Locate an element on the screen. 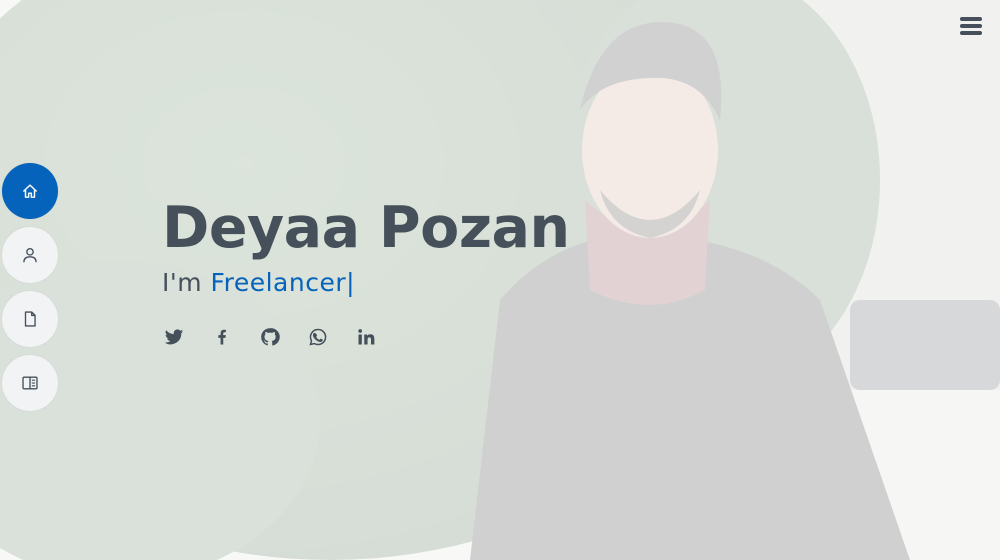 Image resolution: width=1000 pixels, height=560 pixels. facebook-icon is located at coordinates (222, 337).